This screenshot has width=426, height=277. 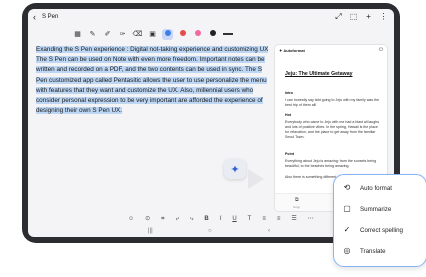 I want to click on pencil-icon: ✐, so click(x=107, y=34).